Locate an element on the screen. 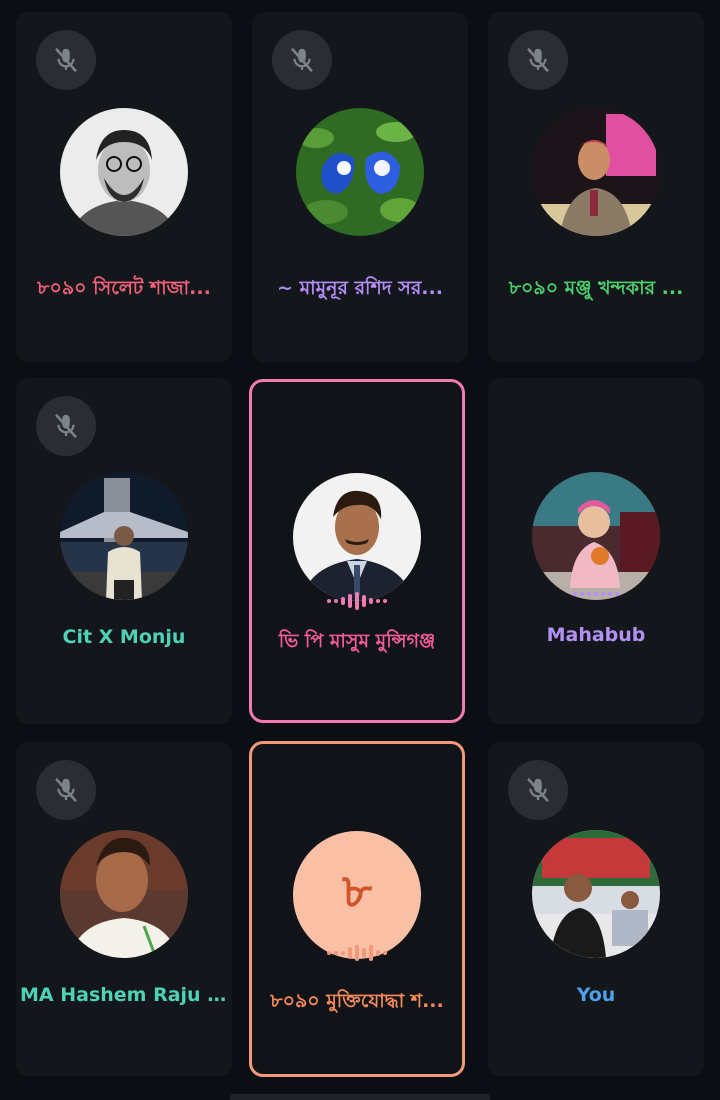 The height and width of the screenshot is (1100, 720). participant-name: ভি পি মাসুম মুন্সিগঞ্জ is located at coordinates (357, 641).